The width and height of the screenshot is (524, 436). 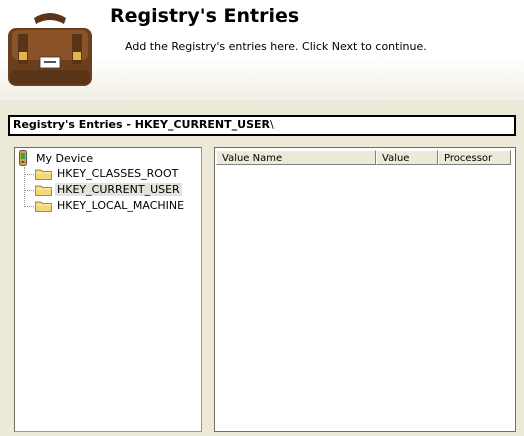 I want to click on tree-item-label: HKEY_CURRENT_USER, so click(x=118, y=189).